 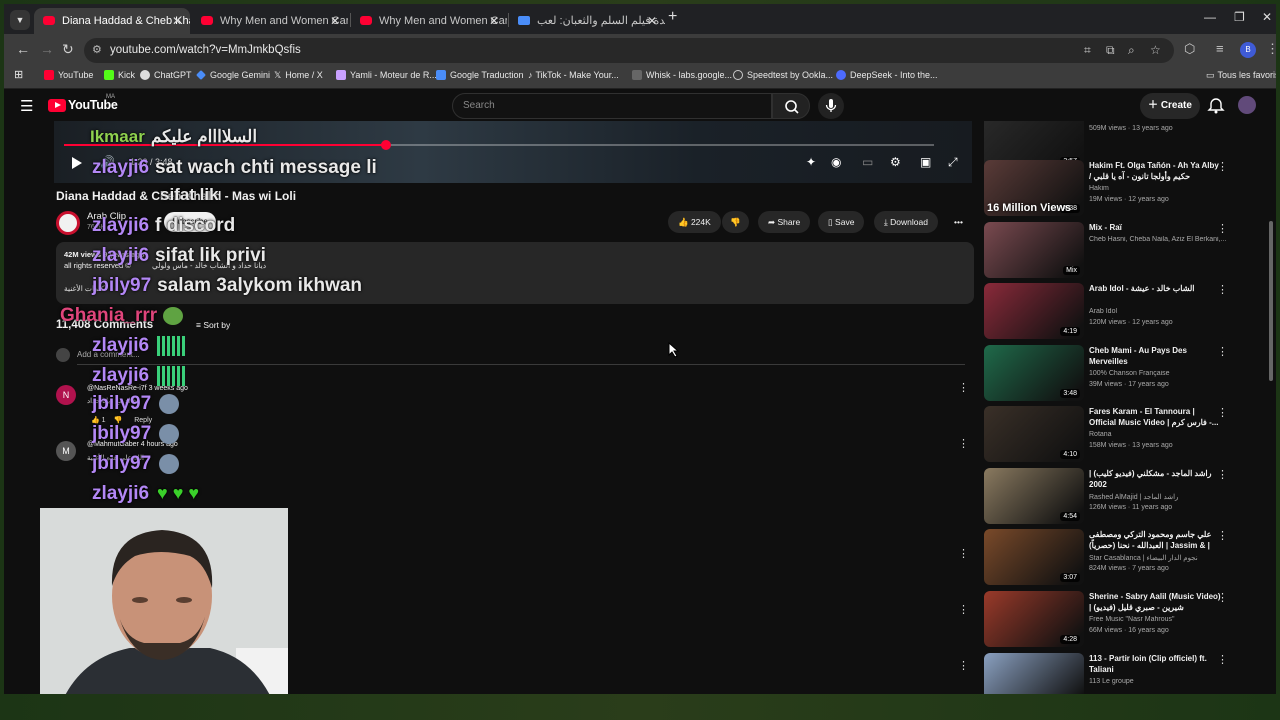 I want to click on close-window-icon: ✕, so click(x=1267, y=17).